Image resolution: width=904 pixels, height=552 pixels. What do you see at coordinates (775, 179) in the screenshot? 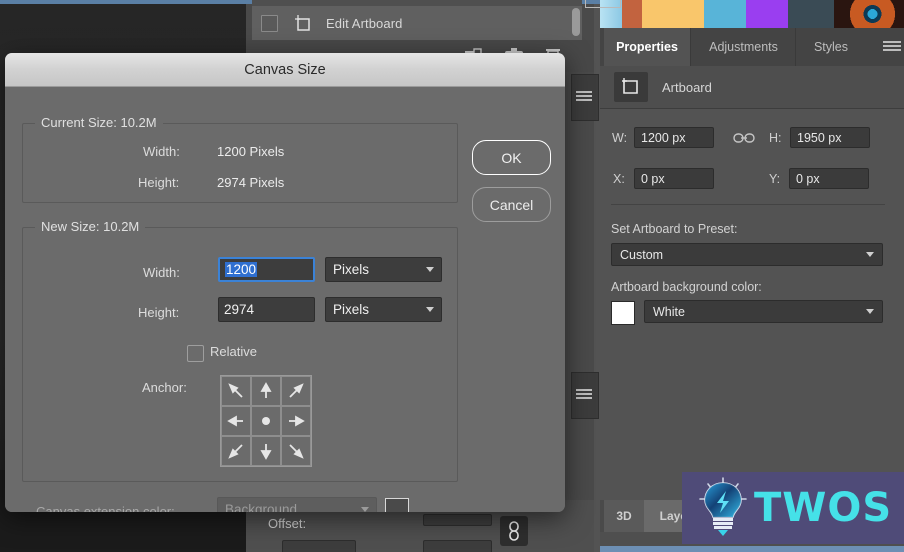
I see `y-label: Y:` at bounding box center [775, 179].